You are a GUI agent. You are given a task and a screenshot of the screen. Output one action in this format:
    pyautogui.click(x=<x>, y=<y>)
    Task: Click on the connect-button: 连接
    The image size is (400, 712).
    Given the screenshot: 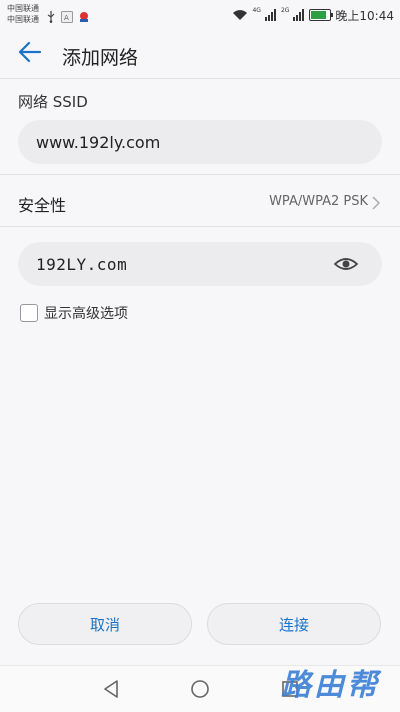 What is the action you would take?
    pyautogui.click(x=294, y=624)
    